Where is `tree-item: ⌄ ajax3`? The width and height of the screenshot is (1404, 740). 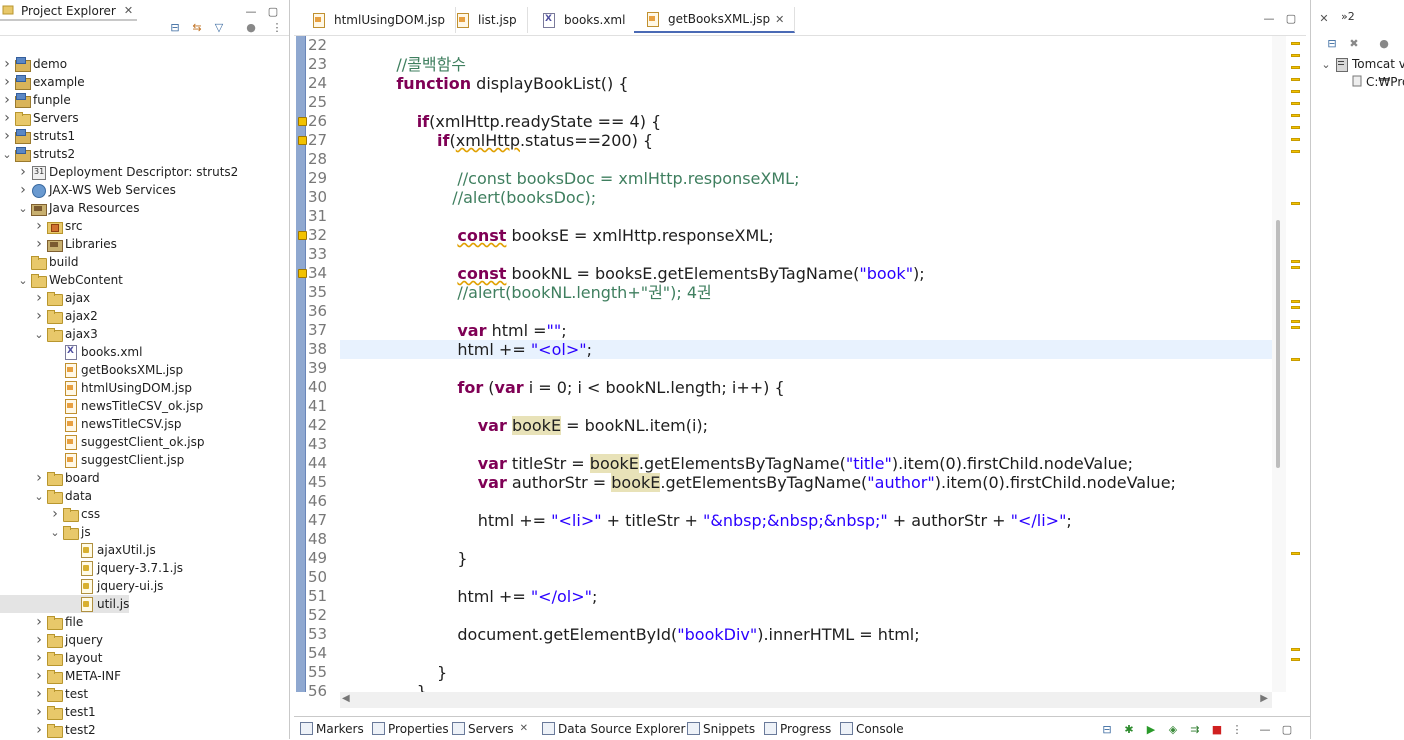 tree-item: ⌄ ajax3 is located at coordinates (49, 334).